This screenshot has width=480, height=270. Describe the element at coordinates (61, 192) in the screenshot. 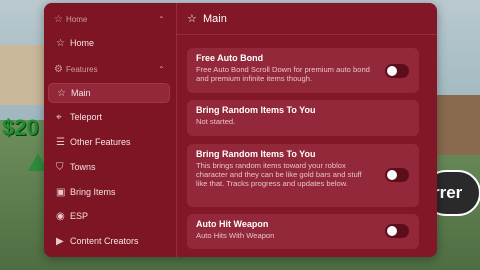

I see `gift-icon: ▣` at that location.